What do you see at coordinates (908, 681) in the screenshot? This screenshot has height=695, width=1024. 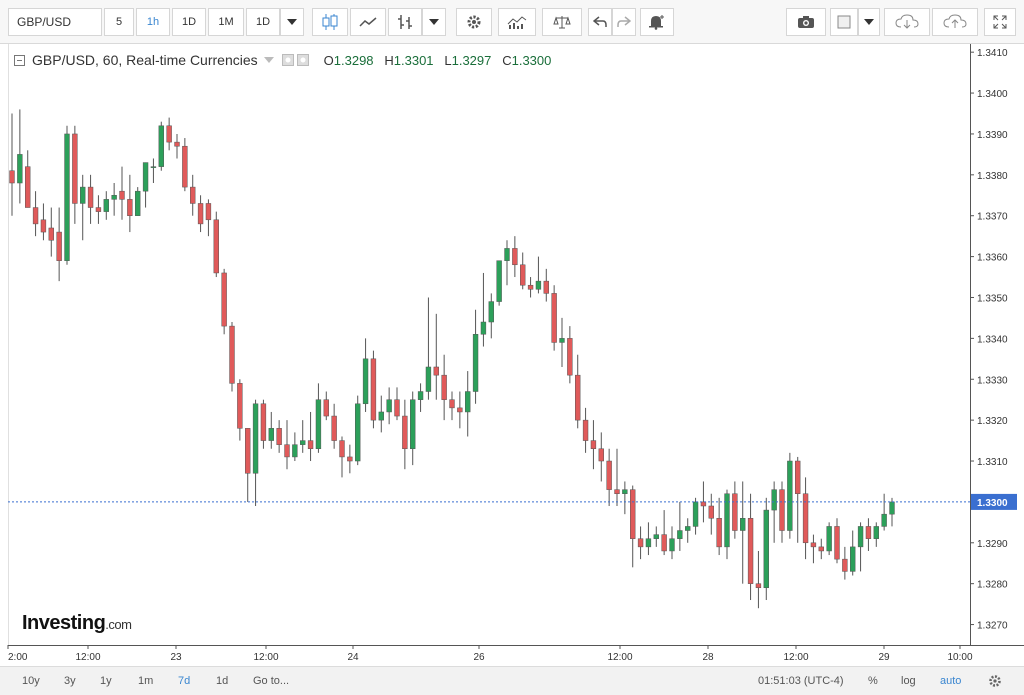 I see `log-toggle: log` at bounding box center [908, 681].